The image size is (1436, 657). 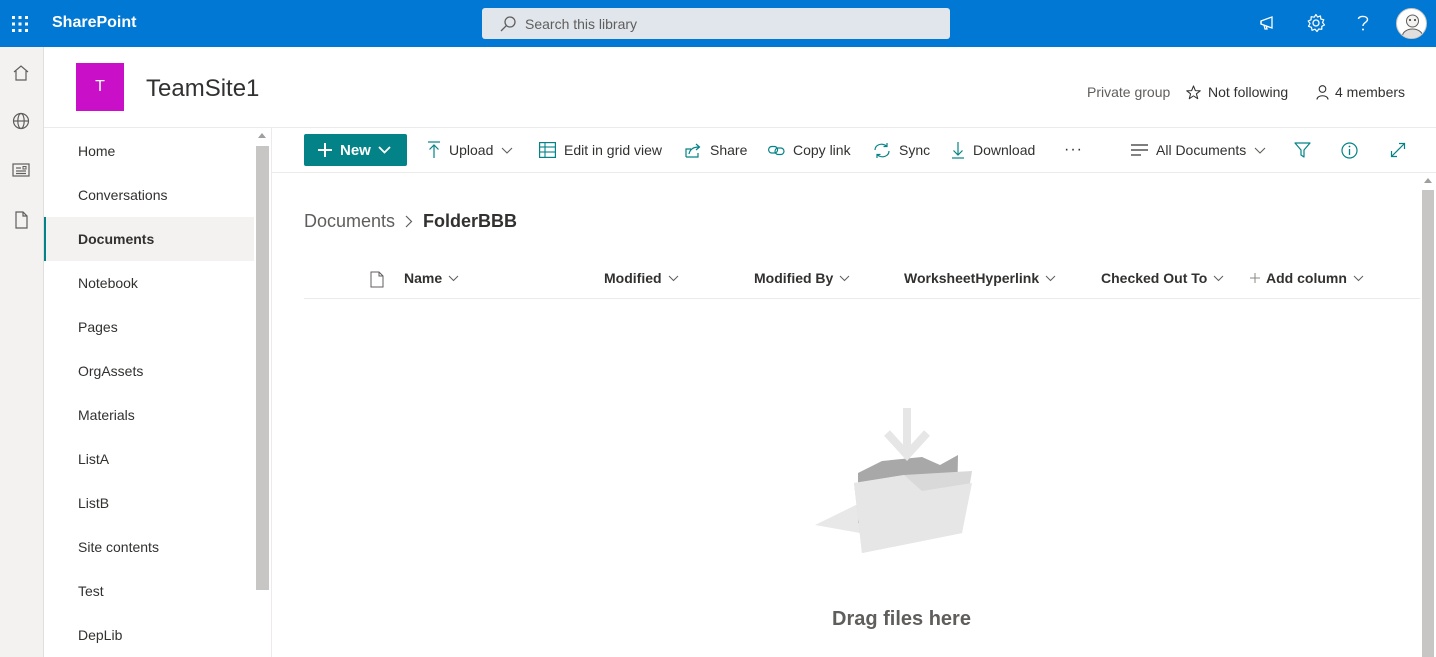 I want to click on search-box, so click(x=716, y=23).